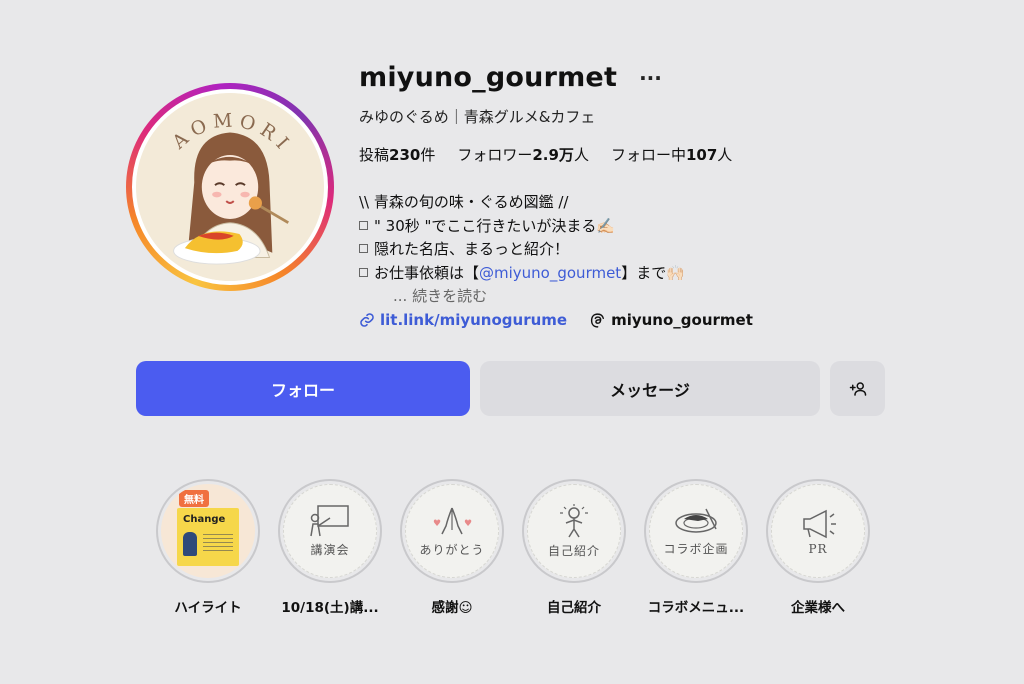 Image resolution: width=1024 pixels, height=684 pixels. Describe the element at coordinates (218, 544) in the screenshot. I see `flyer-text-lines` at that location.